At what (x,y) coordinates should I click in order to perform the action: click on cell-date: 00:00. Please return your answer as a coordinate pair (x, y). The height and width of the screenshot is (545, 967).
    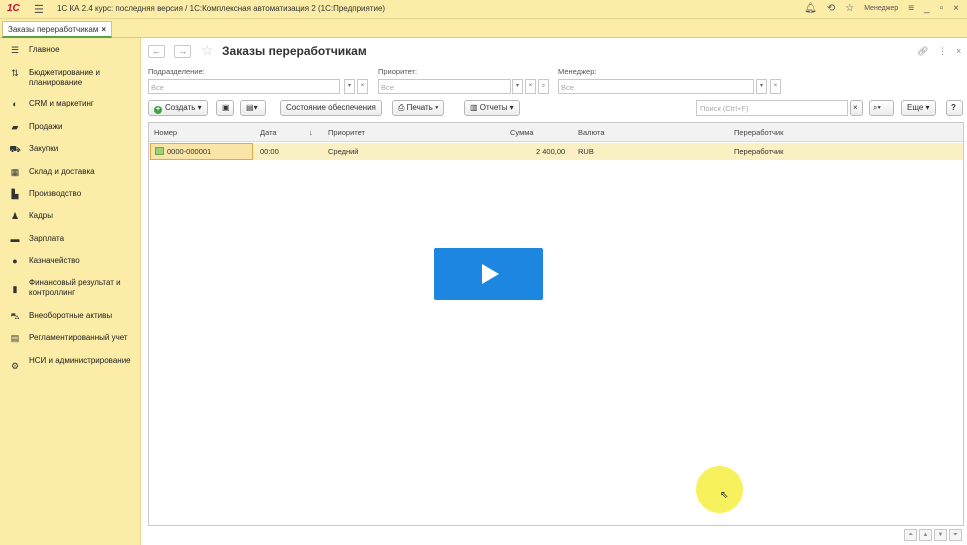
    Looking at the image, I should click on (269, 151).